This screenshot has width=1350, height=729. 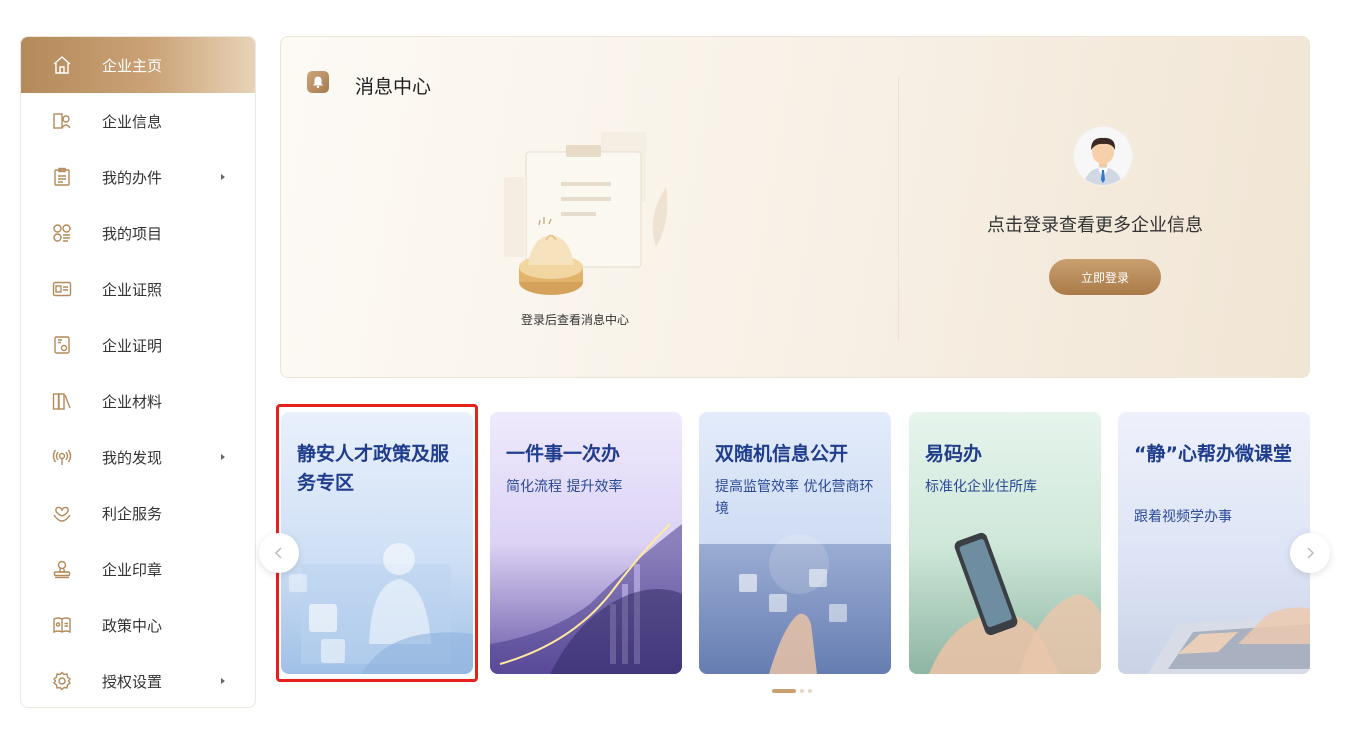 I want to click on sidebar-item-label: 企业材料, so click(x=132, y=401).